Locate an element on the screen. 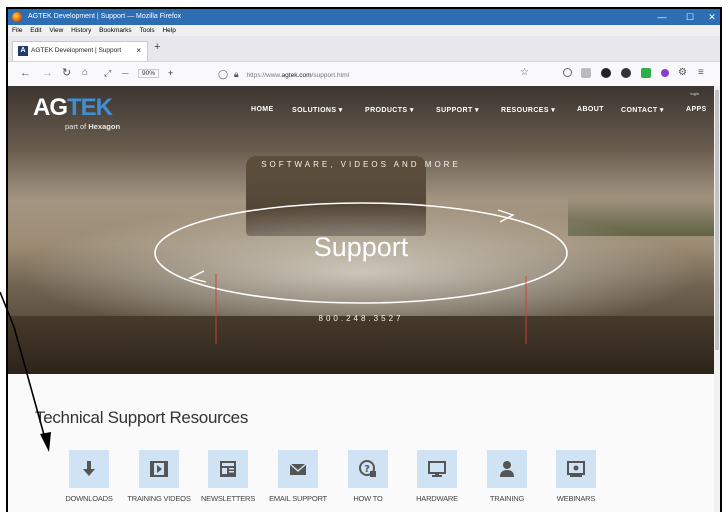  extension-dark-icon is located at coordinates (606, 73).